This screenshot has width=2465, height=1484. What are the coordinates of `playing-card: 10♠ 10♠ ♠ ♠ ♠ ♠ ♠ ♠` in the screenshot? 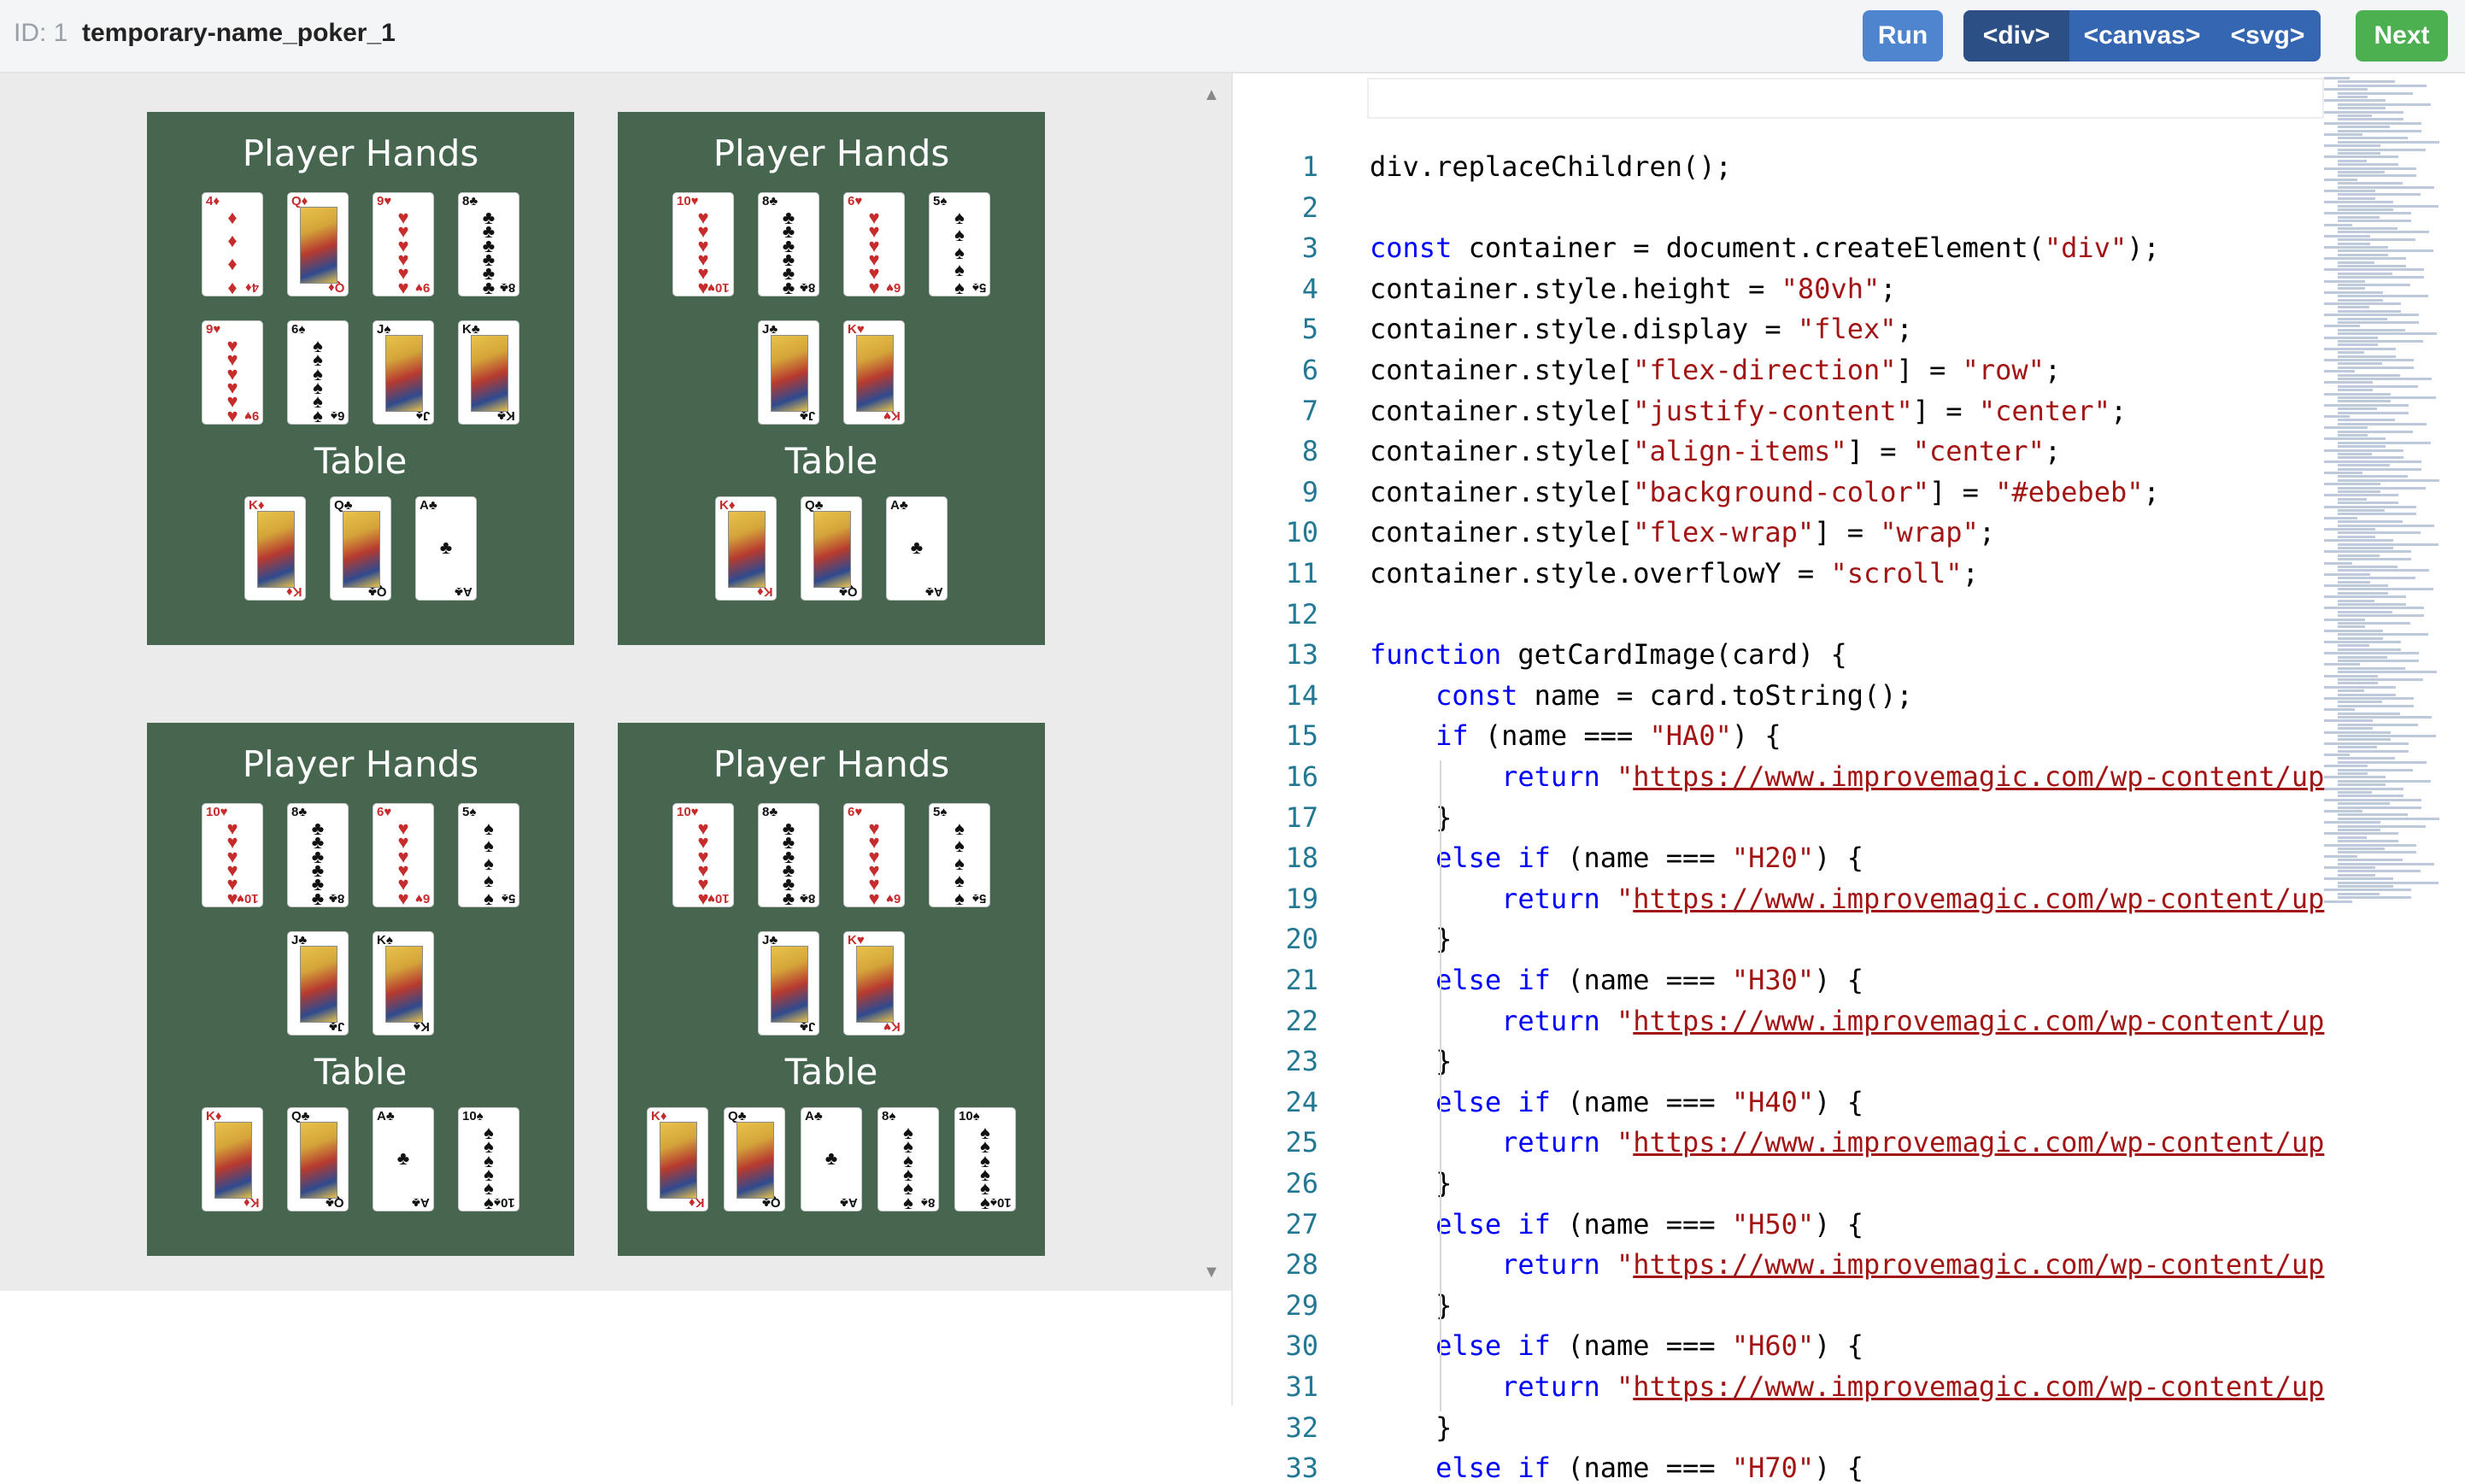 It's located at (488, 1159).